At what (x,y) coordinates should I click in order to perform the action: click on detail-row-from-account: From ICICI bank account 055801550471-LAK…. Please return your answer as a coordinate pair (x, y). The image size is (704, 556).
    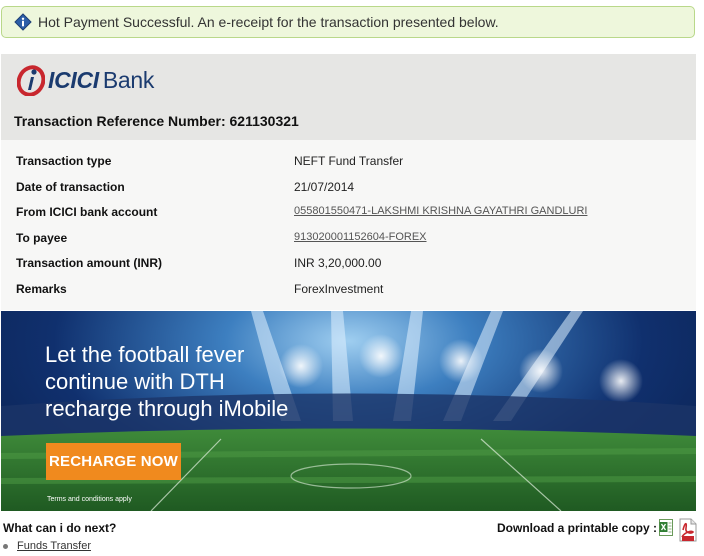
    Looking at the image, I should click on (348, 218).